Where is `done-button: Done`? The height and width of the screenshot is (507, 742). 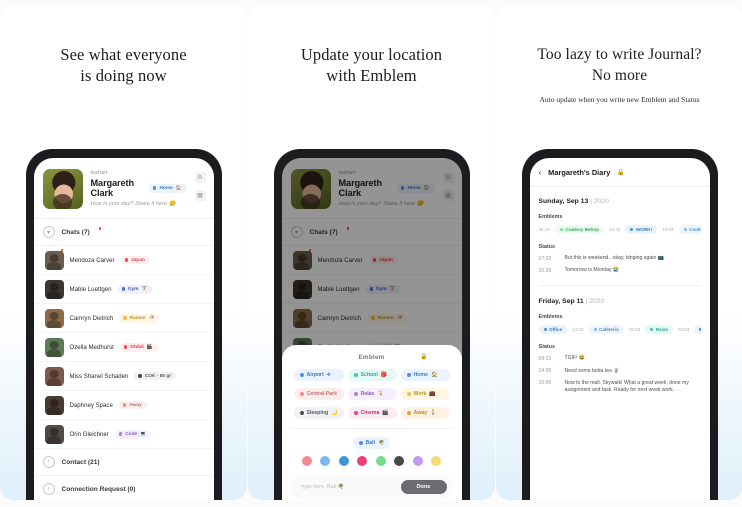
done-button: Done is located at coordinates (423, 487).